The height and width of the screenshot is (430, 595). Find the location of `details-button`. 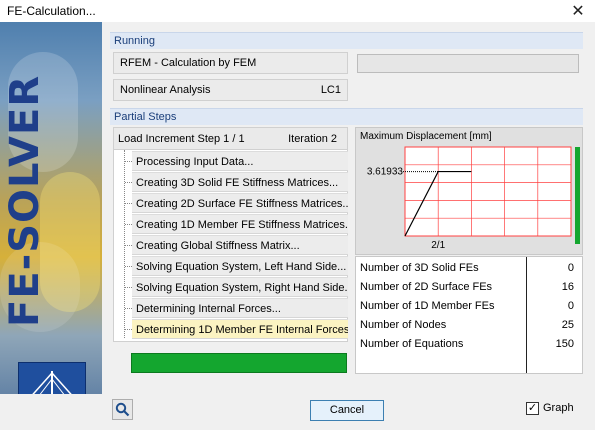

details-button is located at coordinates (122, 409).